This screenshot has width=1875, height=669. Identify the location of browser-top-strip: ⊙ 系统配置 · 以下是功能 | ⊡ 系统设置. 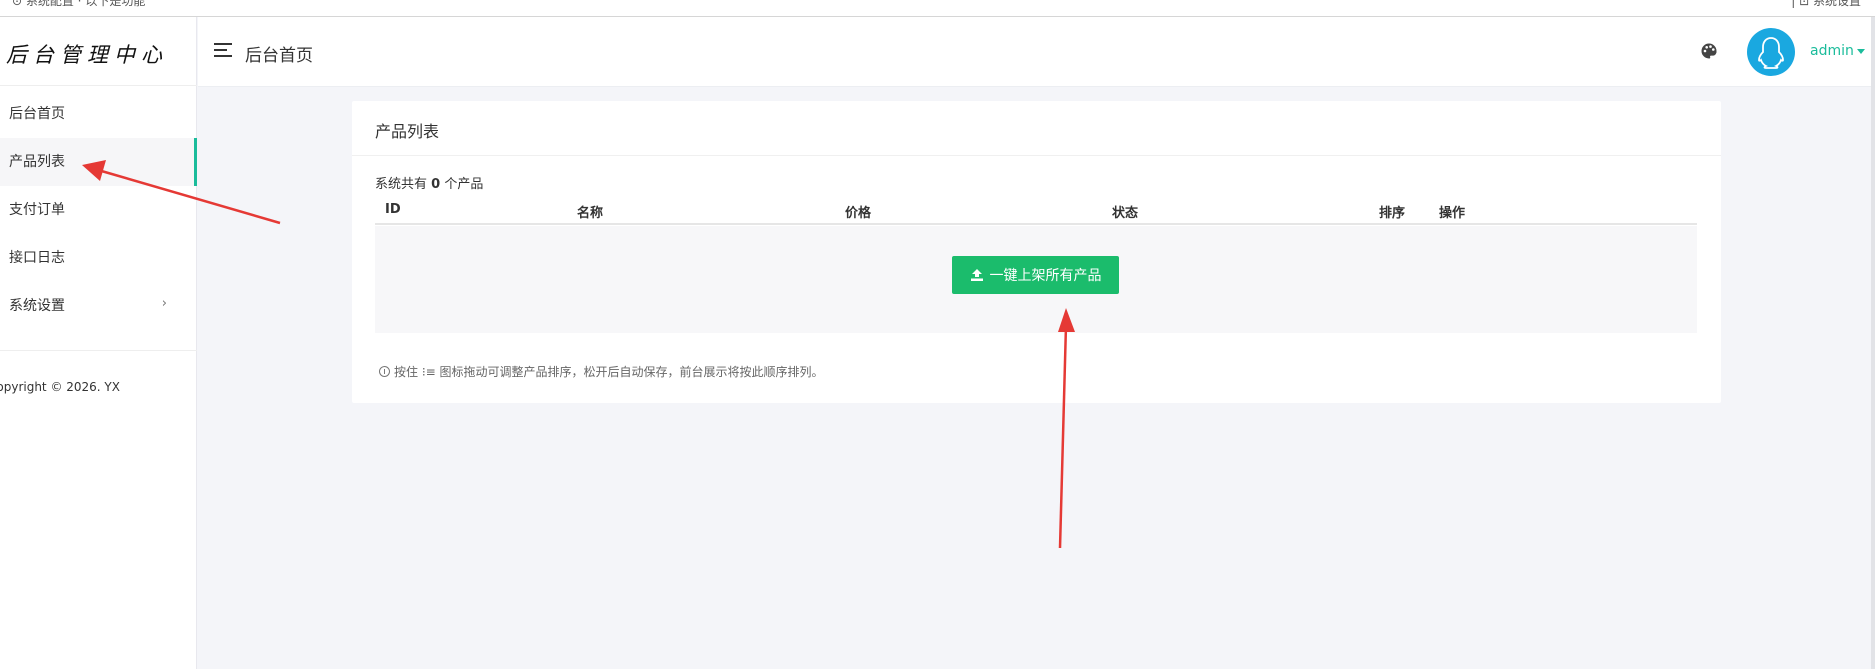
(937, 8).